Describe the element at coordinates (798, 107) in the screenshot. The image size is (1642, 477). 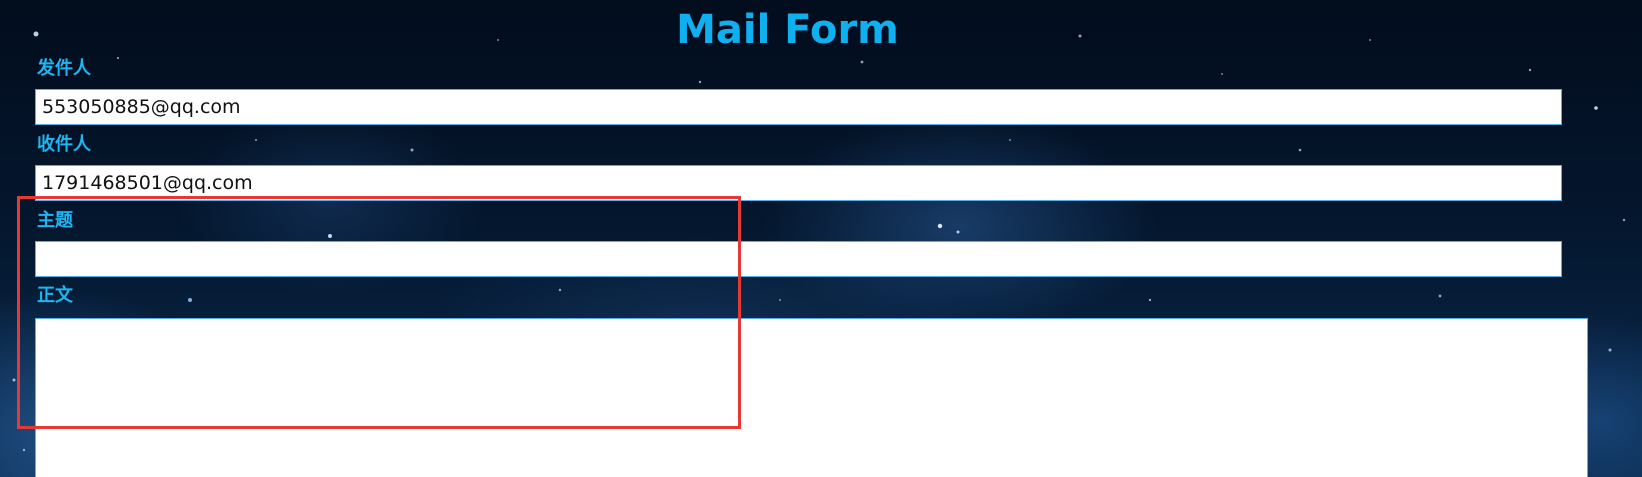
I see `sender-input` at that location.